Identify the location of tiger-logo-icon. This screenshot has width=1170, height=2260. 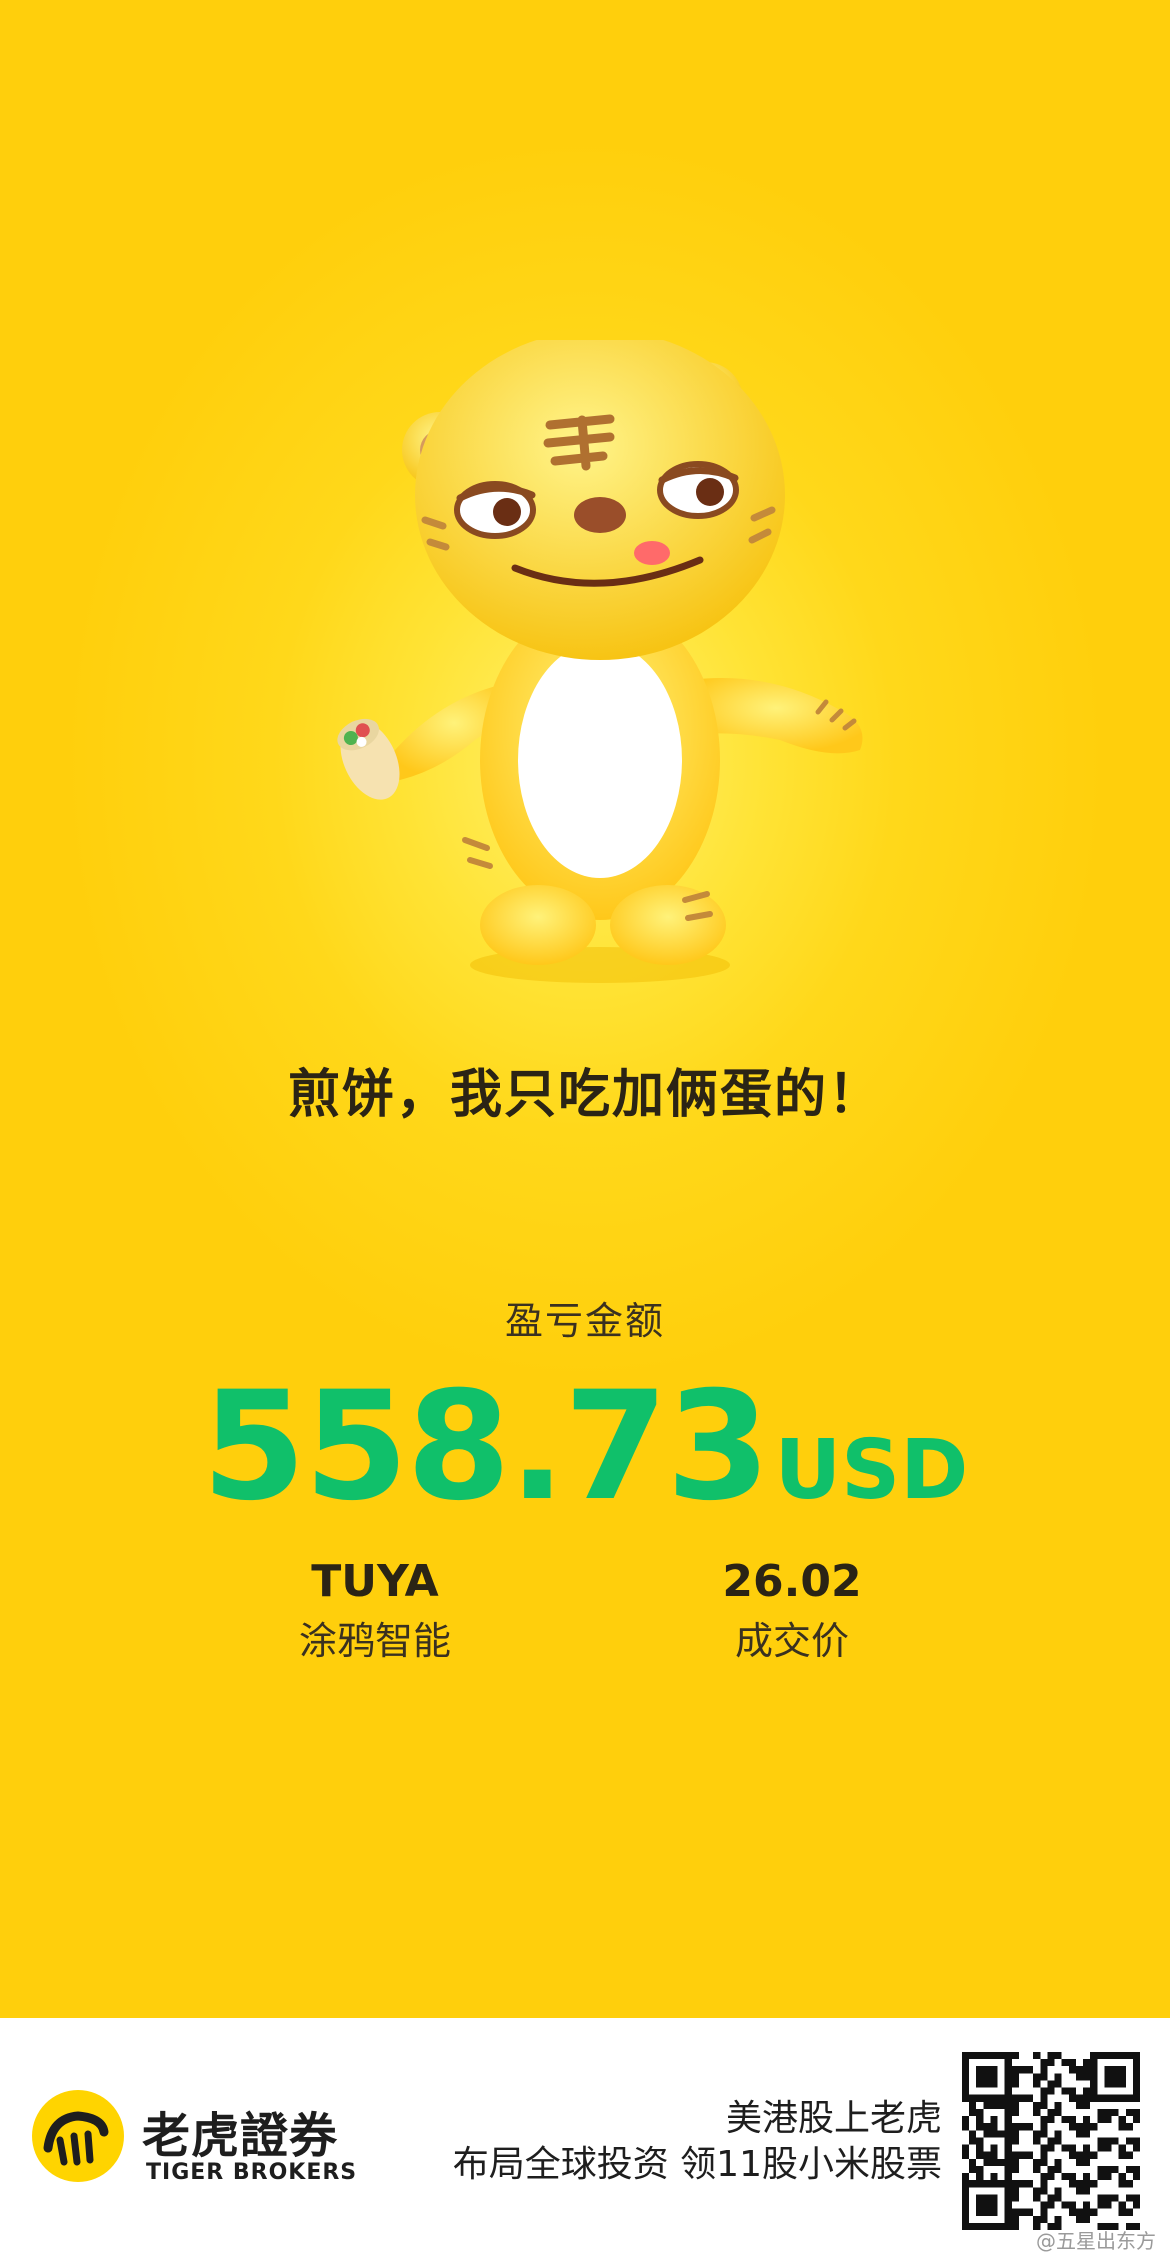
(78, 2136).